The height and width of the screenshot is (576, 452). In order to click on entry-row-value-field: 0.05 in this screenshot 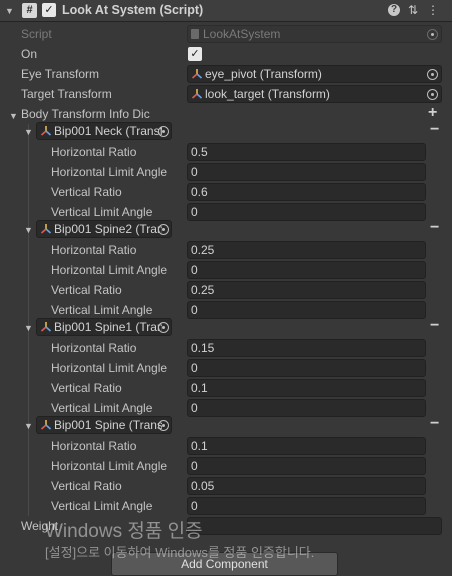, I will do `click(306, 486)`.